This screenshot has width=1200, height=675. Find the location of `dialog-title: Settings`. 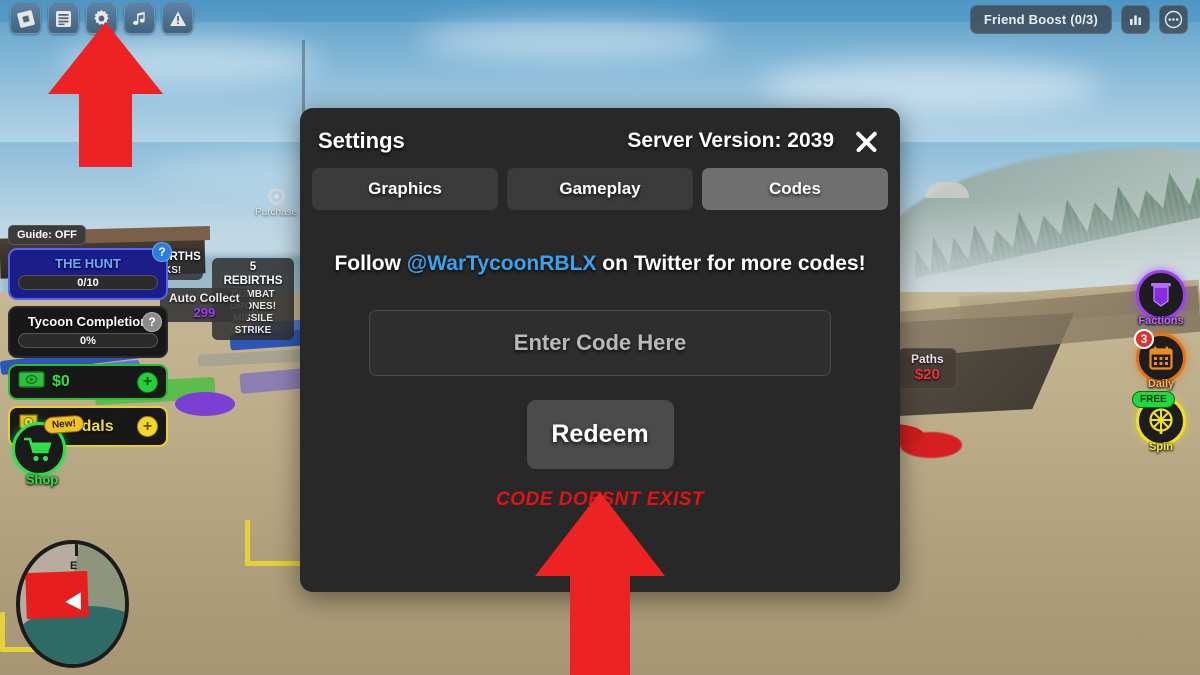

dialog-title: Settings is located at coordinates (361, 140).